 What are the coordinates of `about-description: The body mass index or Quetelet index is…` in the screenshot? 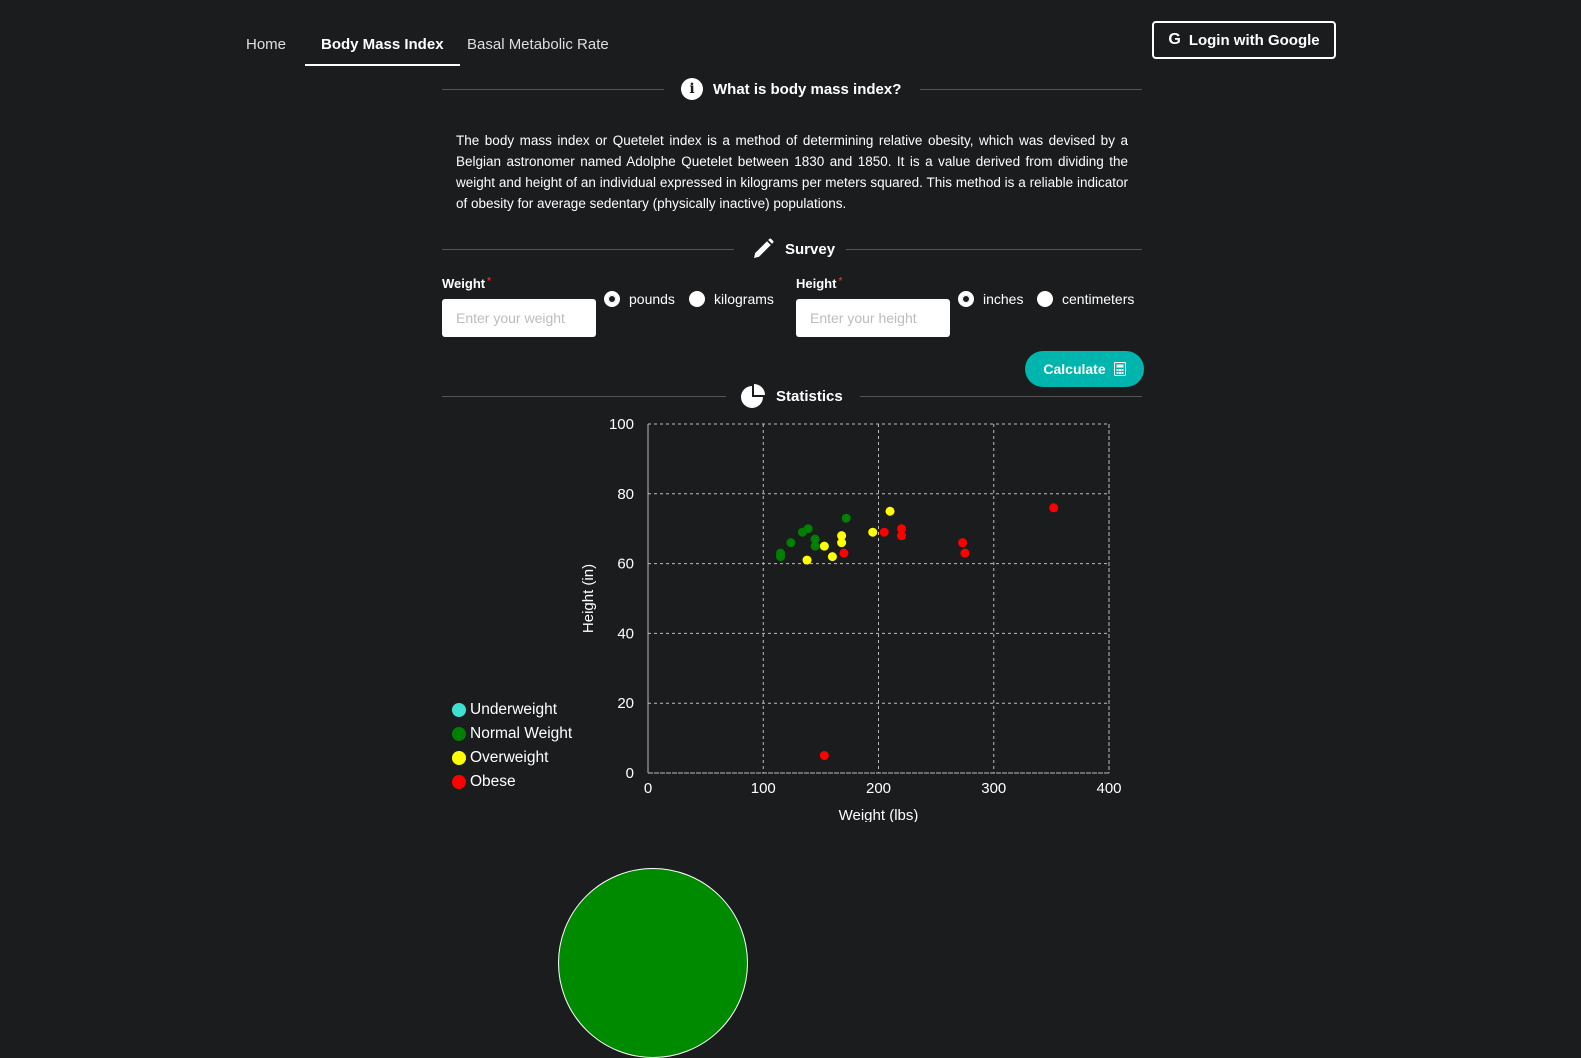 It's located at (792, 172).